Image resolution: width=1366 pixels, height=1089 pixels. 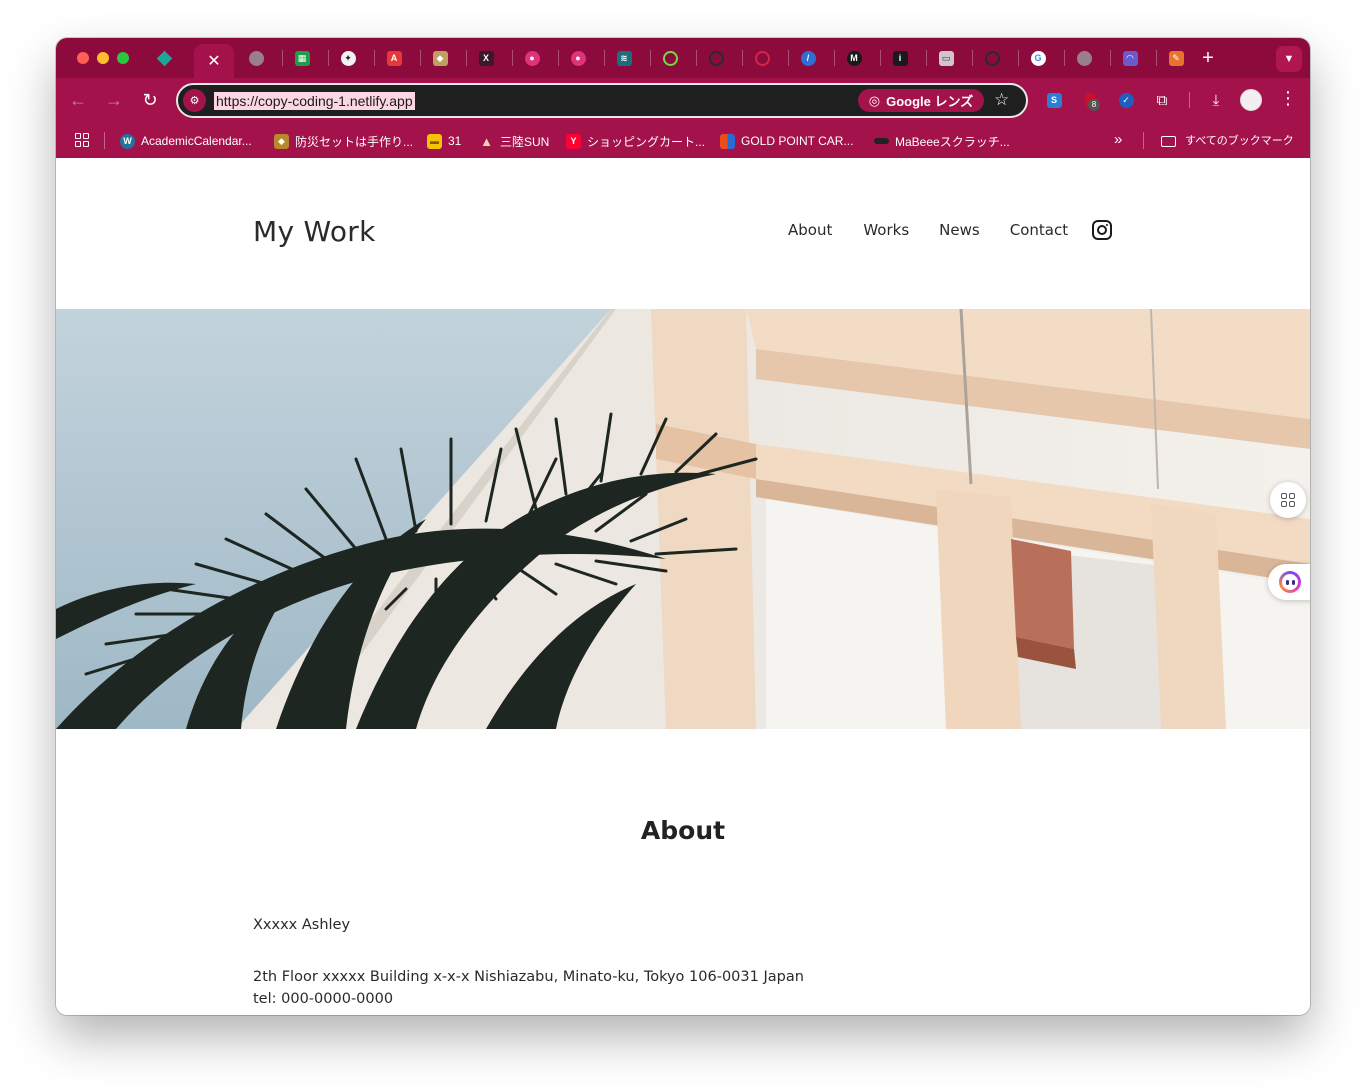 What do you see at coordinates (1251, 100) in the screenshot?
I see `profile-avatar` at bounding box center [1251, 100].